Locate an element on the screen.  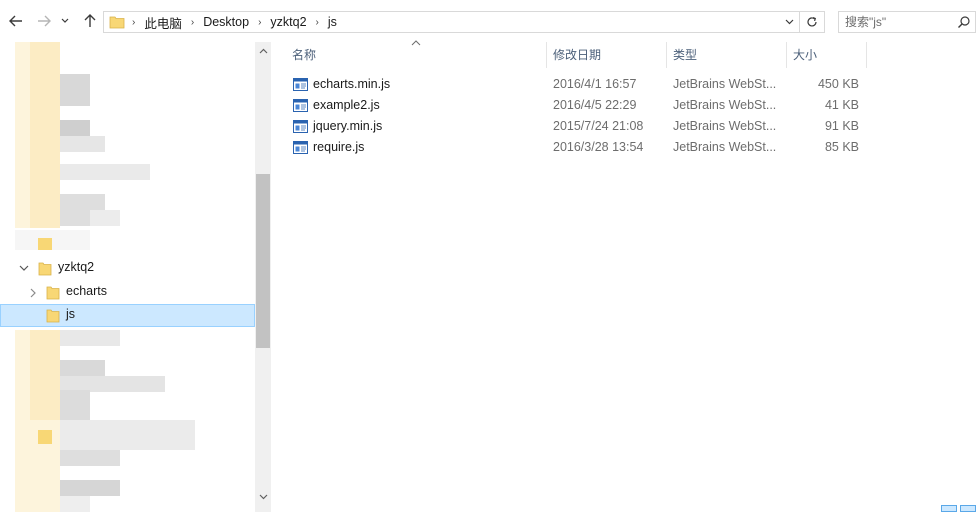
breadcrumb-this-pc: 此电脑 is located at coordinates (163, 22).